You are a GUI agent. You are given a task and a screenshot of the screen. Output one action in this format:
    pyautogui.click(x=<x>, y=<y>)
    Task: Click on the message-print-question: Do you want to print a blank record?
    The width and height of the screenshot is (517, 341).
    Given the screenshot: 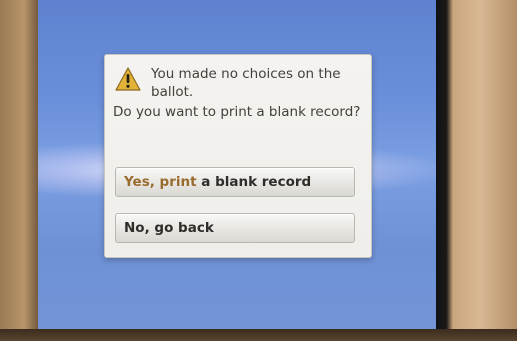 What is the action you would take?
    pyautogui.click(x=237, y=112)
    